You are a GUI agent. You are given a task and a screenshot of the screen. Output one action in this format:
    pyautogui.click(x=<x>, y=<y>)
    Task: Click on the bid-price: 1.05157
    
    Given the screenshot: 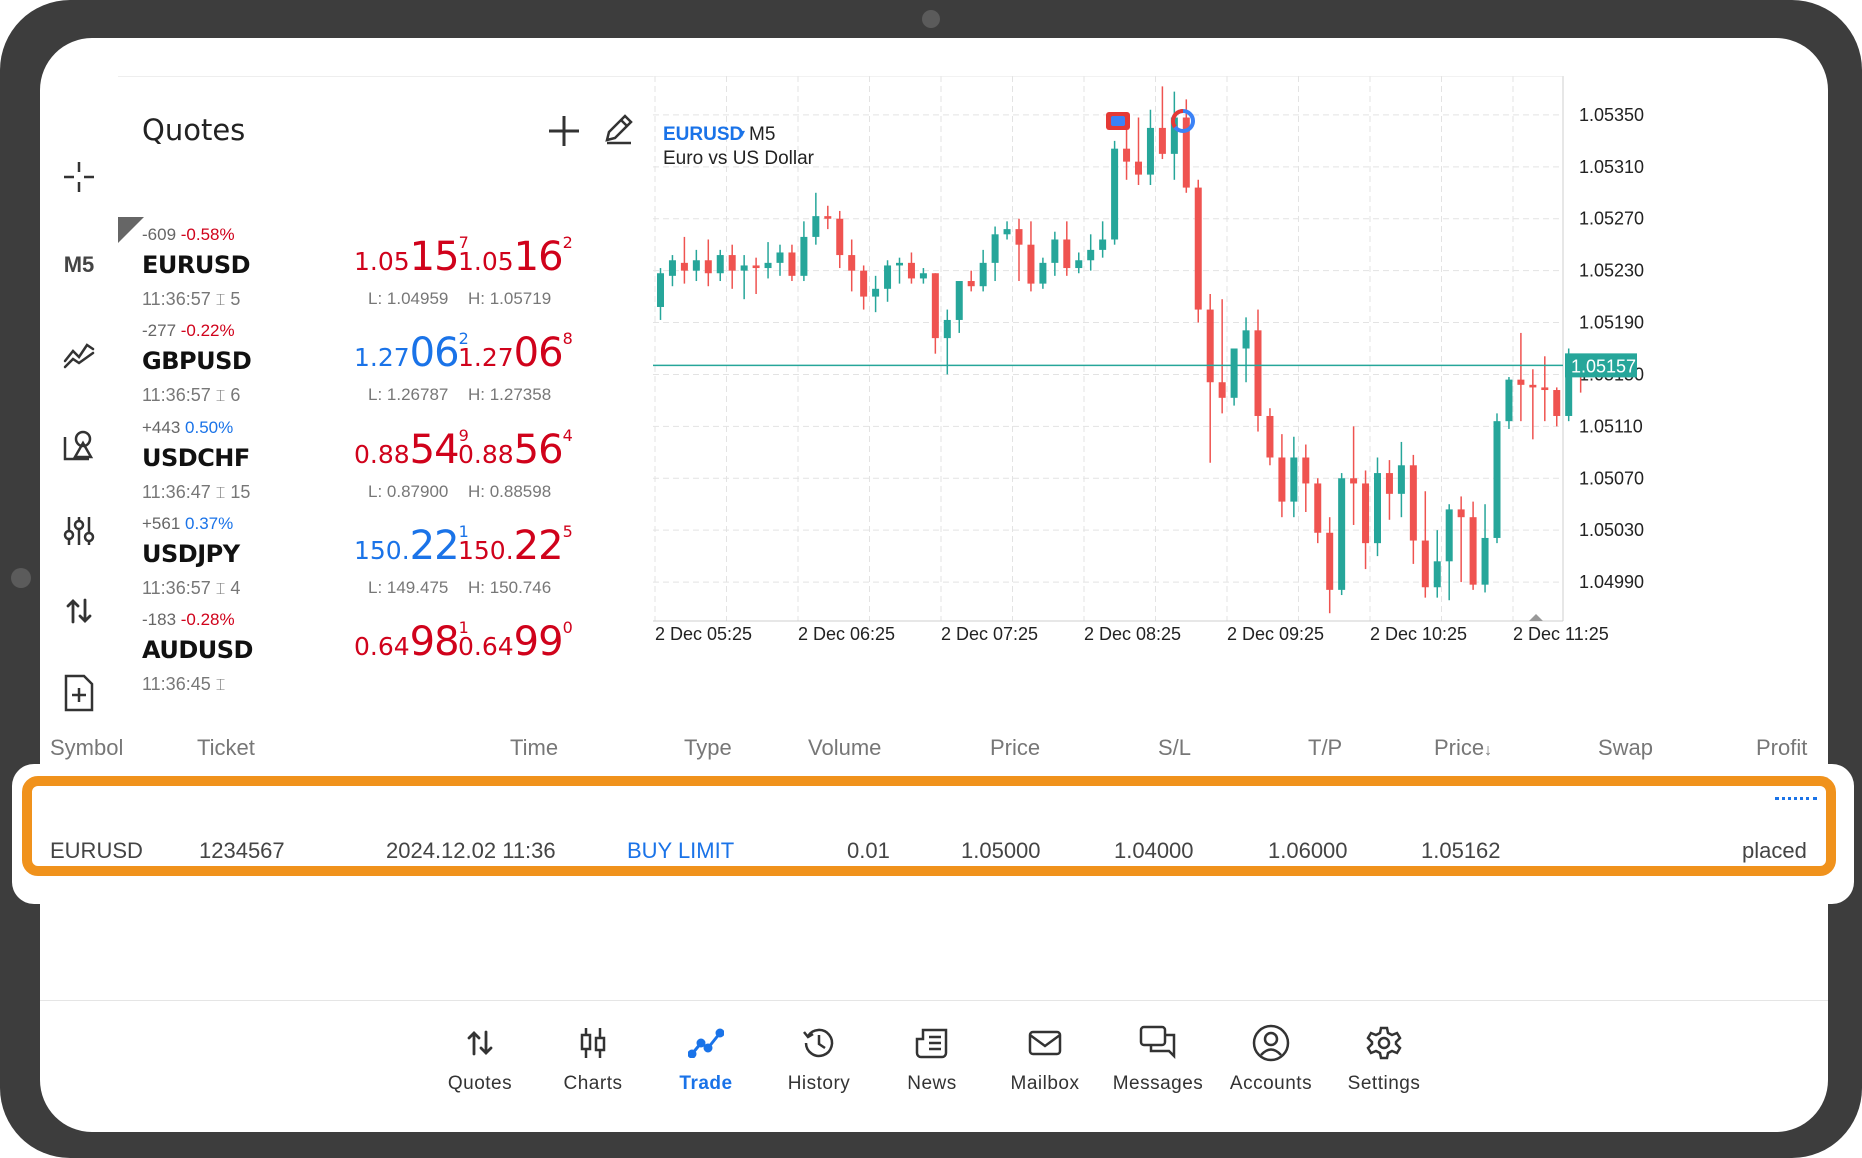 What is the action you would take?
    pyautogui.click(x=411, y=257)
    